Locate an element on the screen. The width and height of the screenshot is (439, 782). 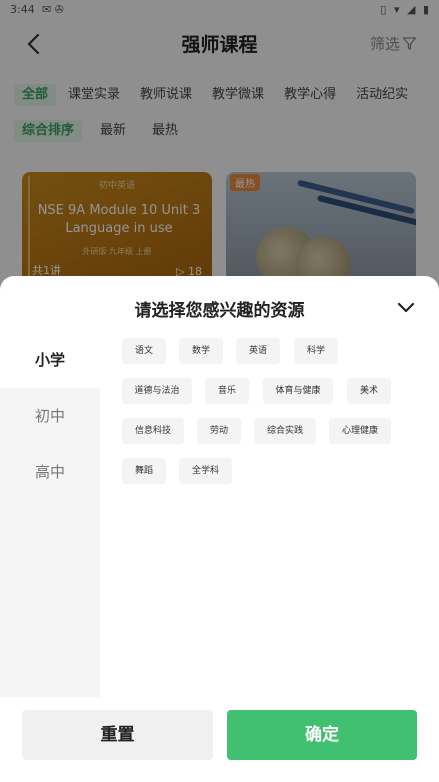
subject-chip: 舞蹈 is located at coordinates (144, 471).